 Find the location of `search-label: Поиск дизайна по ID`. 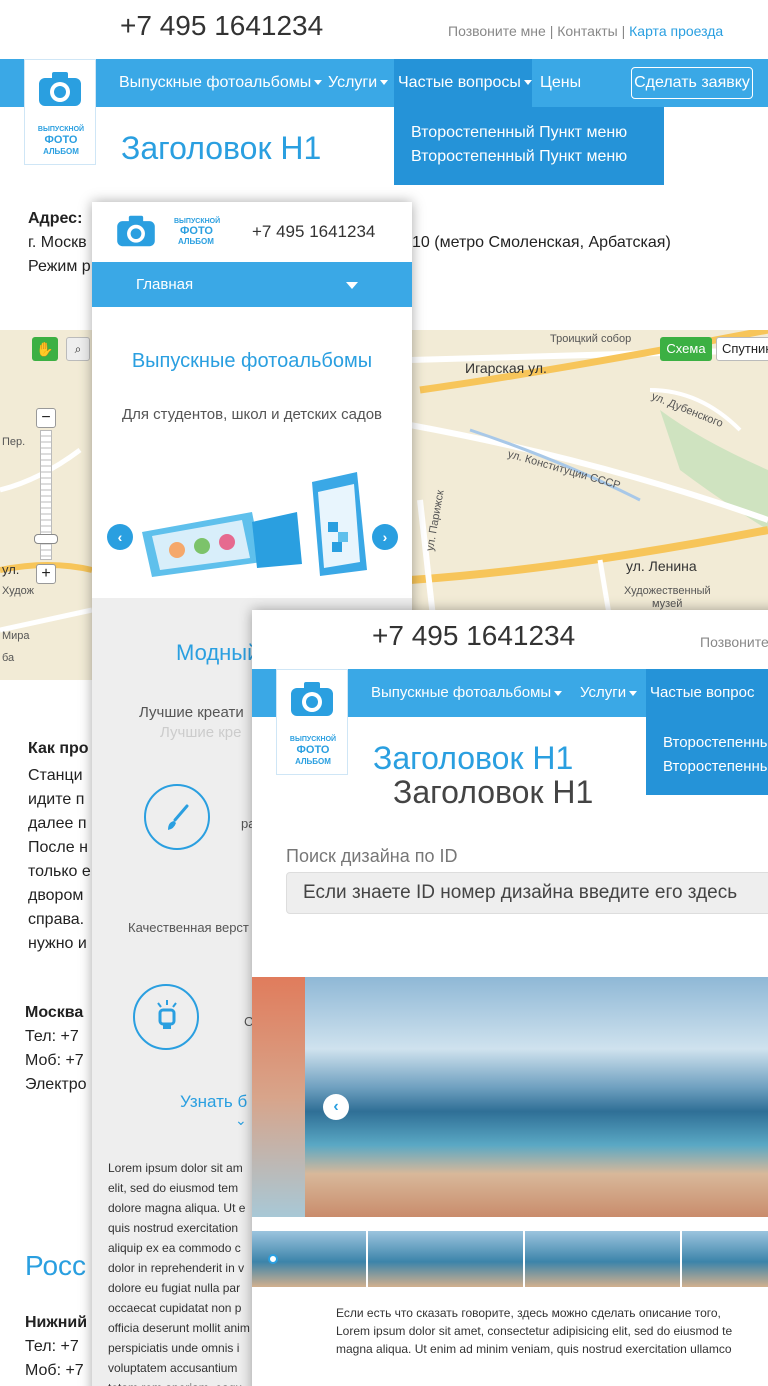

search-label: Поиск дизайна по ID is located at coordinates (372, 856).